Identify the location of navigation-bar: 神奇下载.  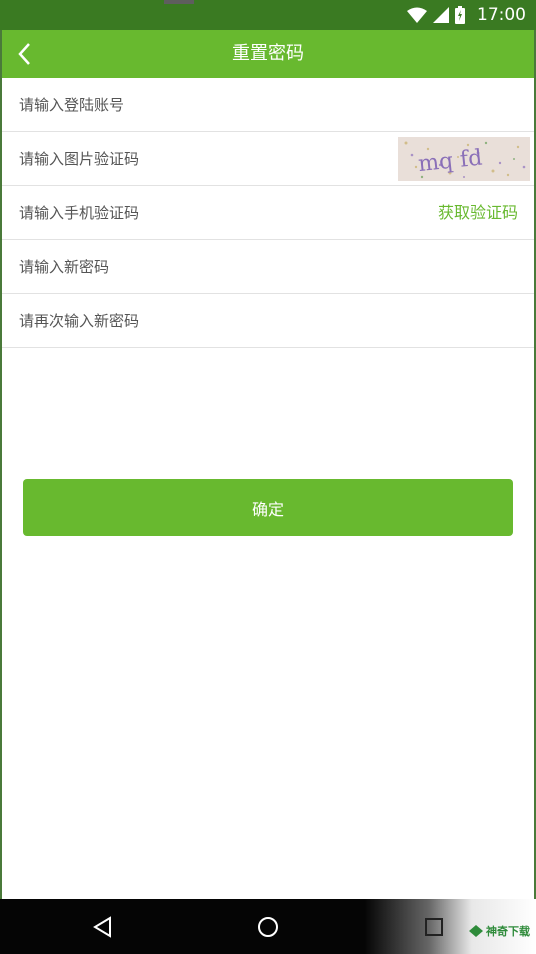
(268, 926).